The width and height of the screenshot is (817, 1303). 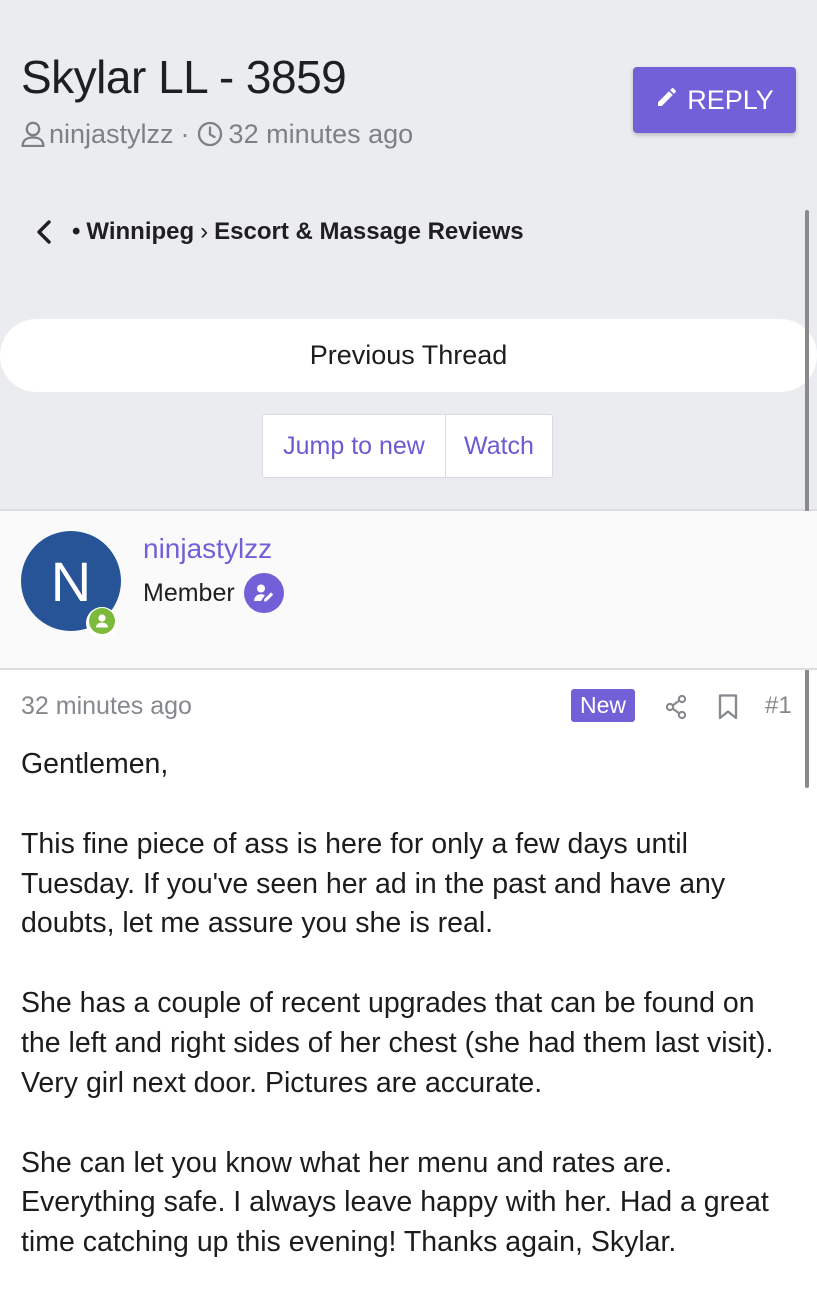 What do you see at coordinates (207, 549) in the screenshot?
I see `post-author-username: ninjastylzz` at bounding box center [207, 549].